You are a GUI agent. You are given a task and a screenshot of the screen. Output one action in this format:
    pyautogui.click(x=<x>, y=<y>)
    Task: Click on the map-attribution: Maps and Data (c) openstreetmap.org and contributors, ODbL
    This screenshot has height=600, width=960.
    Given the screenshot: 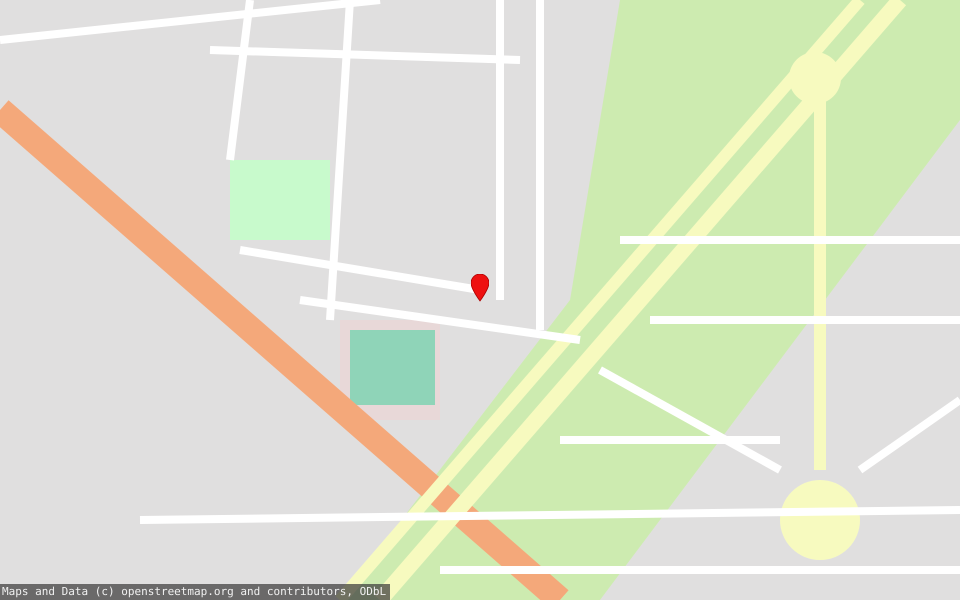 What is the action you would take?
    pyautogui.click(x=195, y=592)
    